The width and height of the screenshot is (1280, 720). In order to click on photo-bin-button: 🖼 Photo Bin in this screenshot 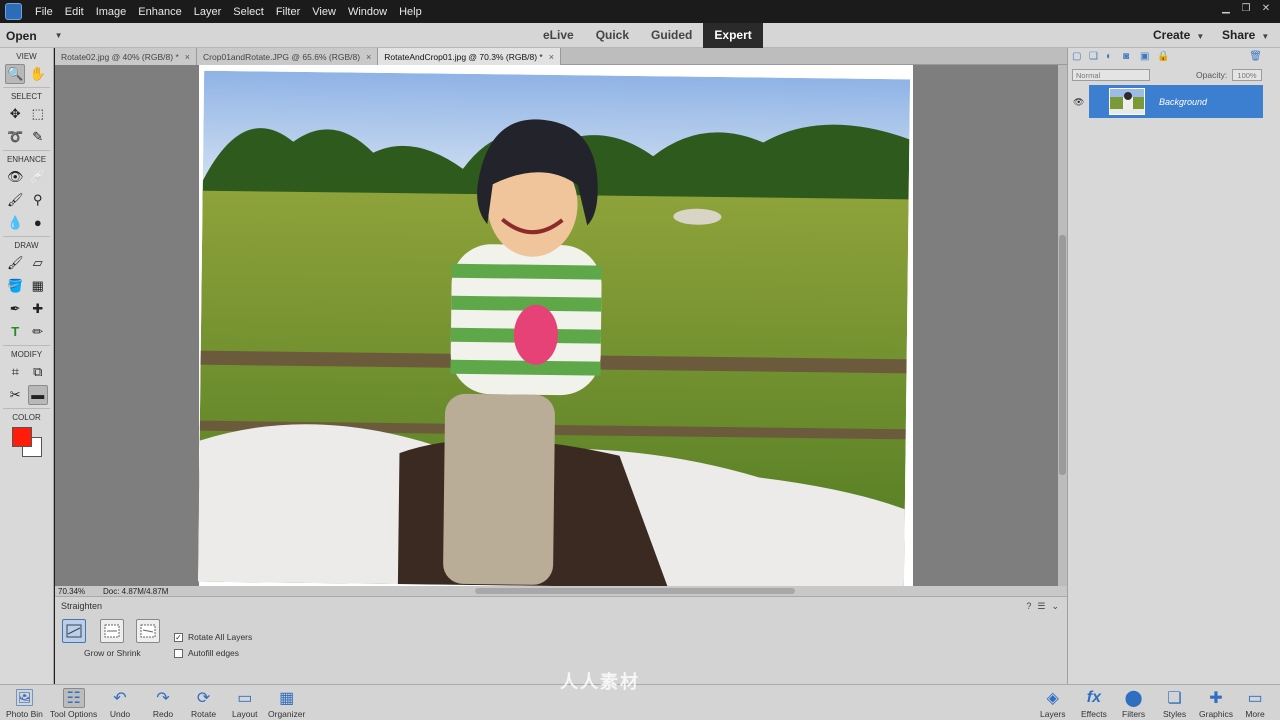, I will do `click(24, 703)`.